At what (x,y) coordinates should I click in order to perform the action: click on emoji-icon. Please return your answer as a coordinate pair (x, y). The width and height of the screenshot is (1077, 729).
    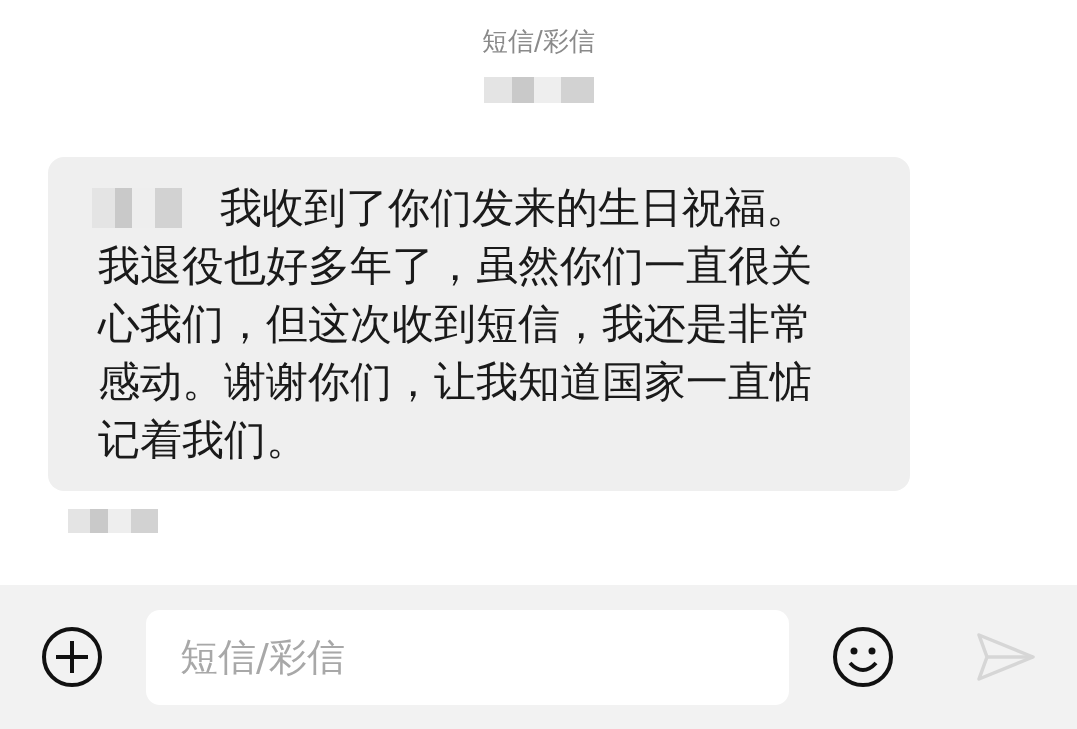
    Looking at the image, I should click on (863, 657).